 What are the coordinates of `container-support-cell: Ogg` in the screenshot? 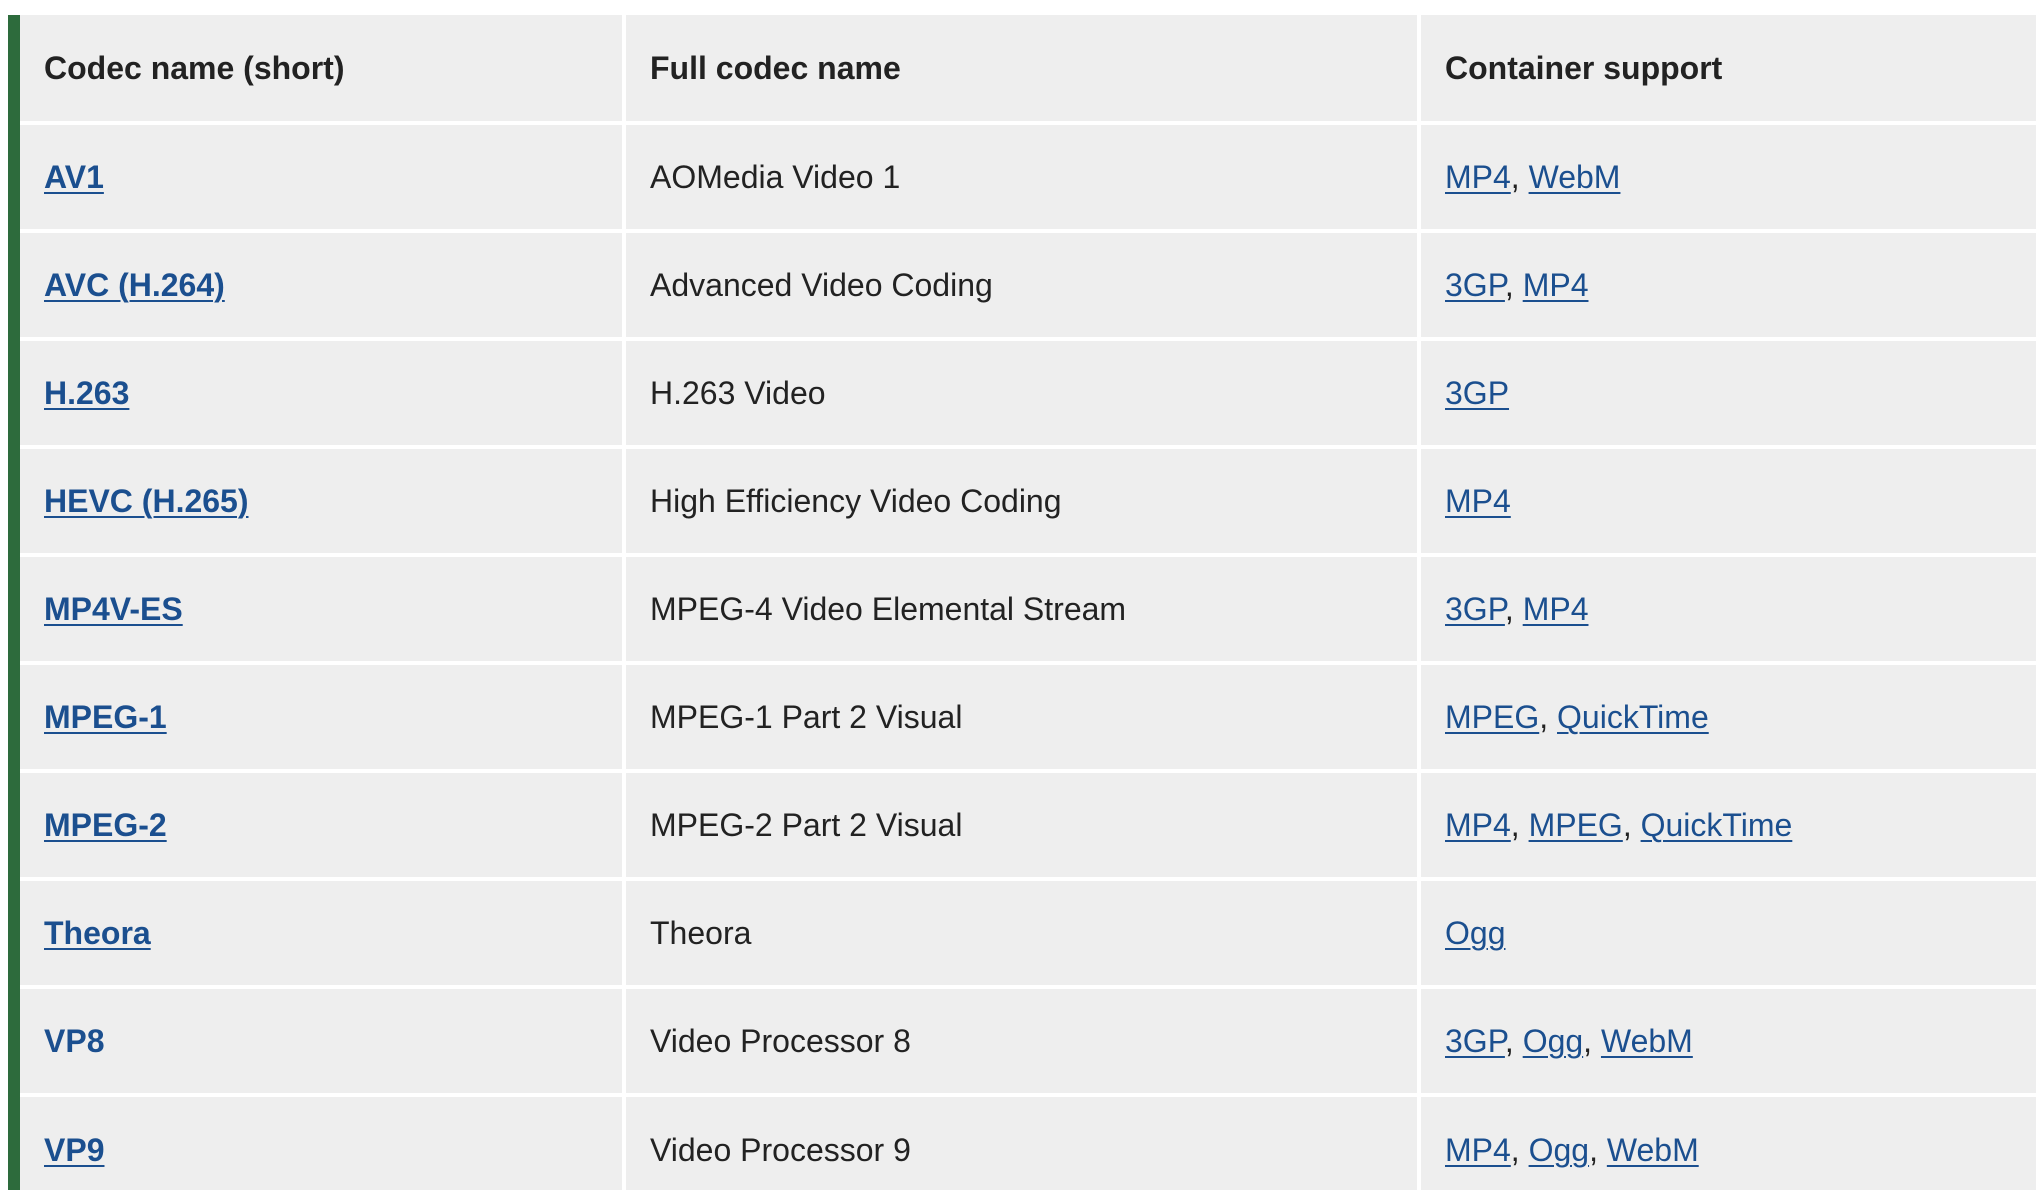 It's located at (1726, 932).